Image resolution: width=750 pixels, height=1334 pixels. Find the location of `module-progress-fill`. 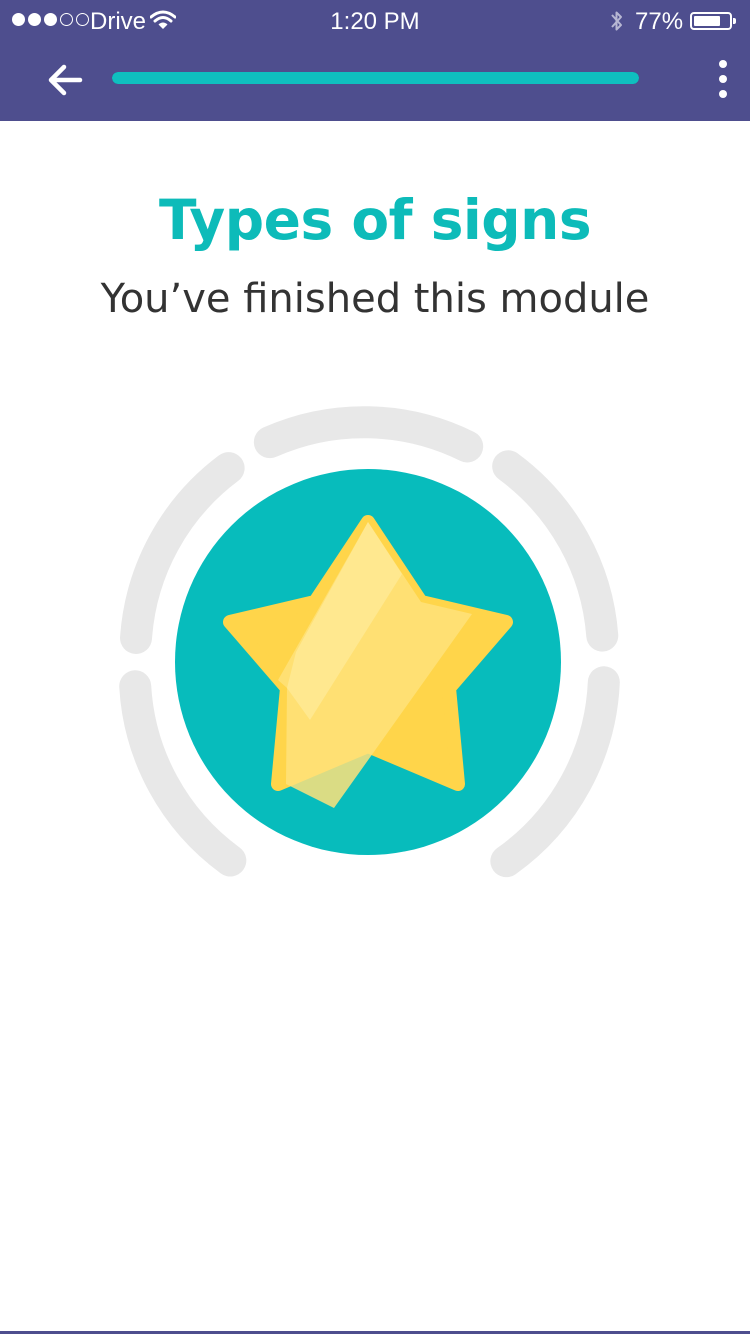

module-progress-fill is located at coordinates (375, 78).